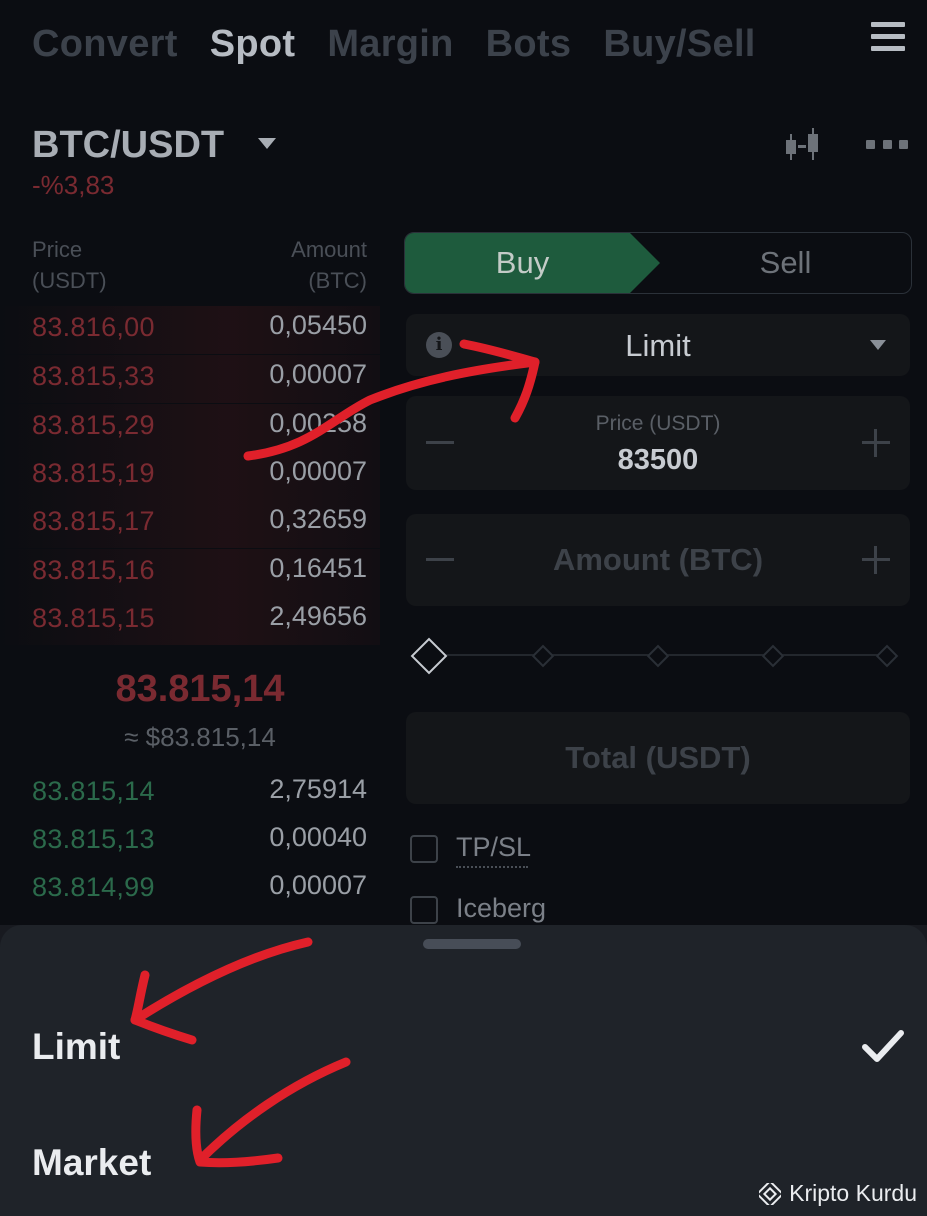 Image resolution: width=927 pixels, height=1216 pixels. What do you see at coordinates (472, 944) in the screenshot?
I see `sheet-drag-handle` at bounding box center [472, 944].